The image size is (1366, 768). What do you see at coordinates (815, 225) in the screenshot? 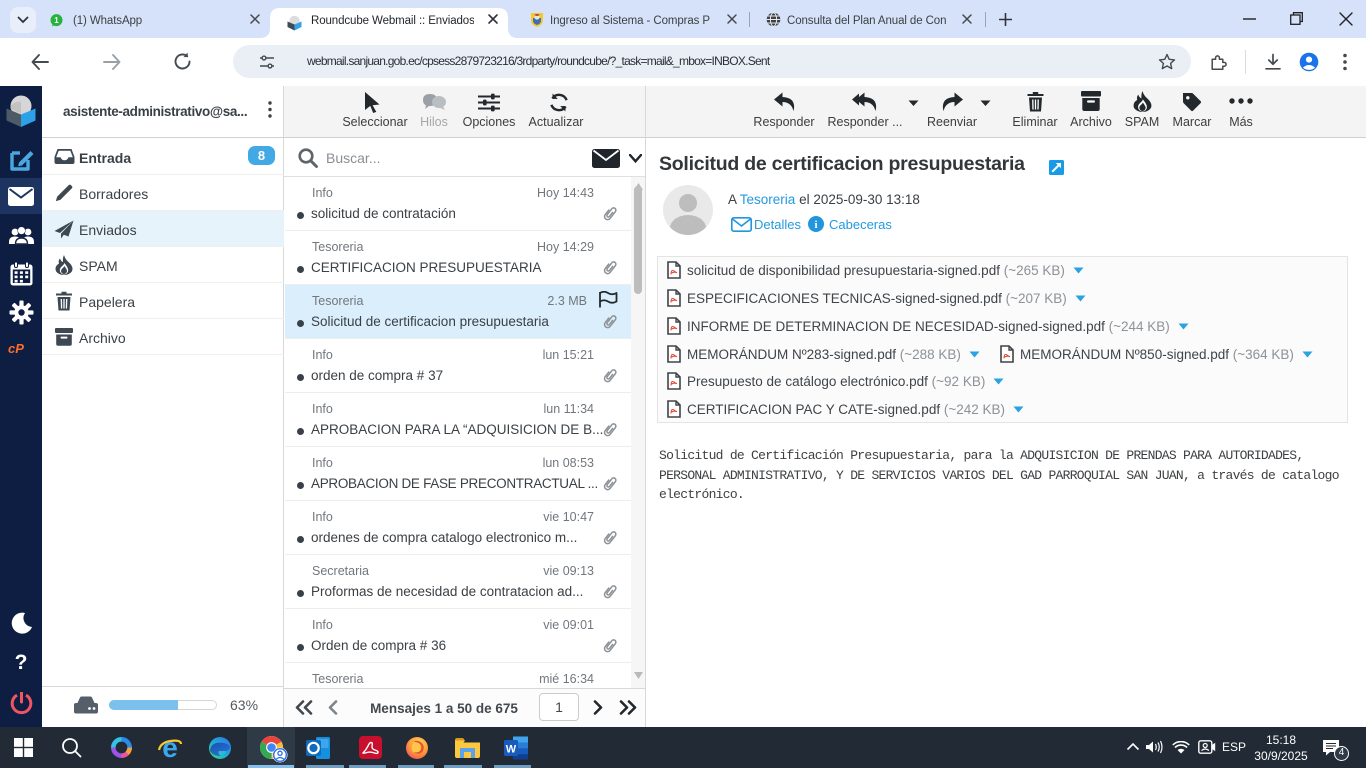
I see `svg-text: i` at bounding box center [815, 225].